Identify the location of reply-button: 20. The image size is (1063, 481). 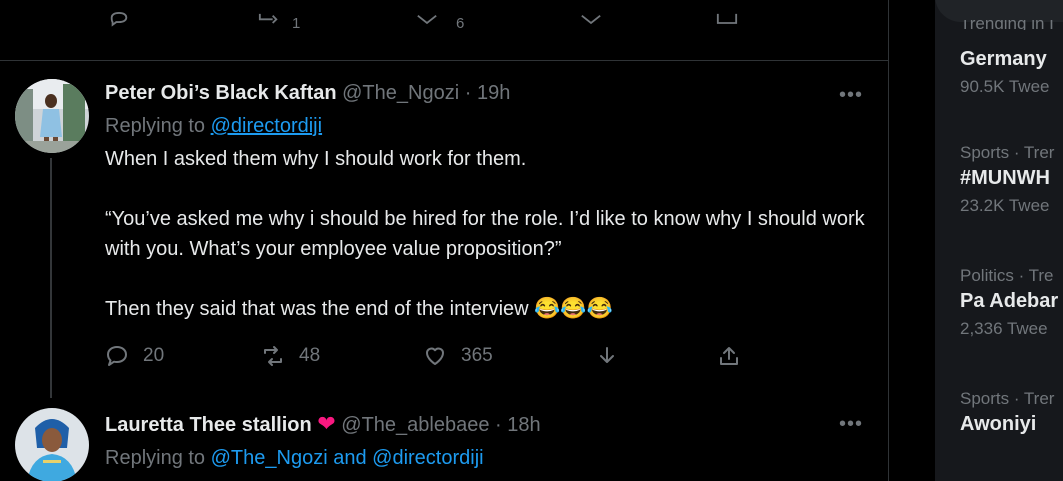
(134, 356).